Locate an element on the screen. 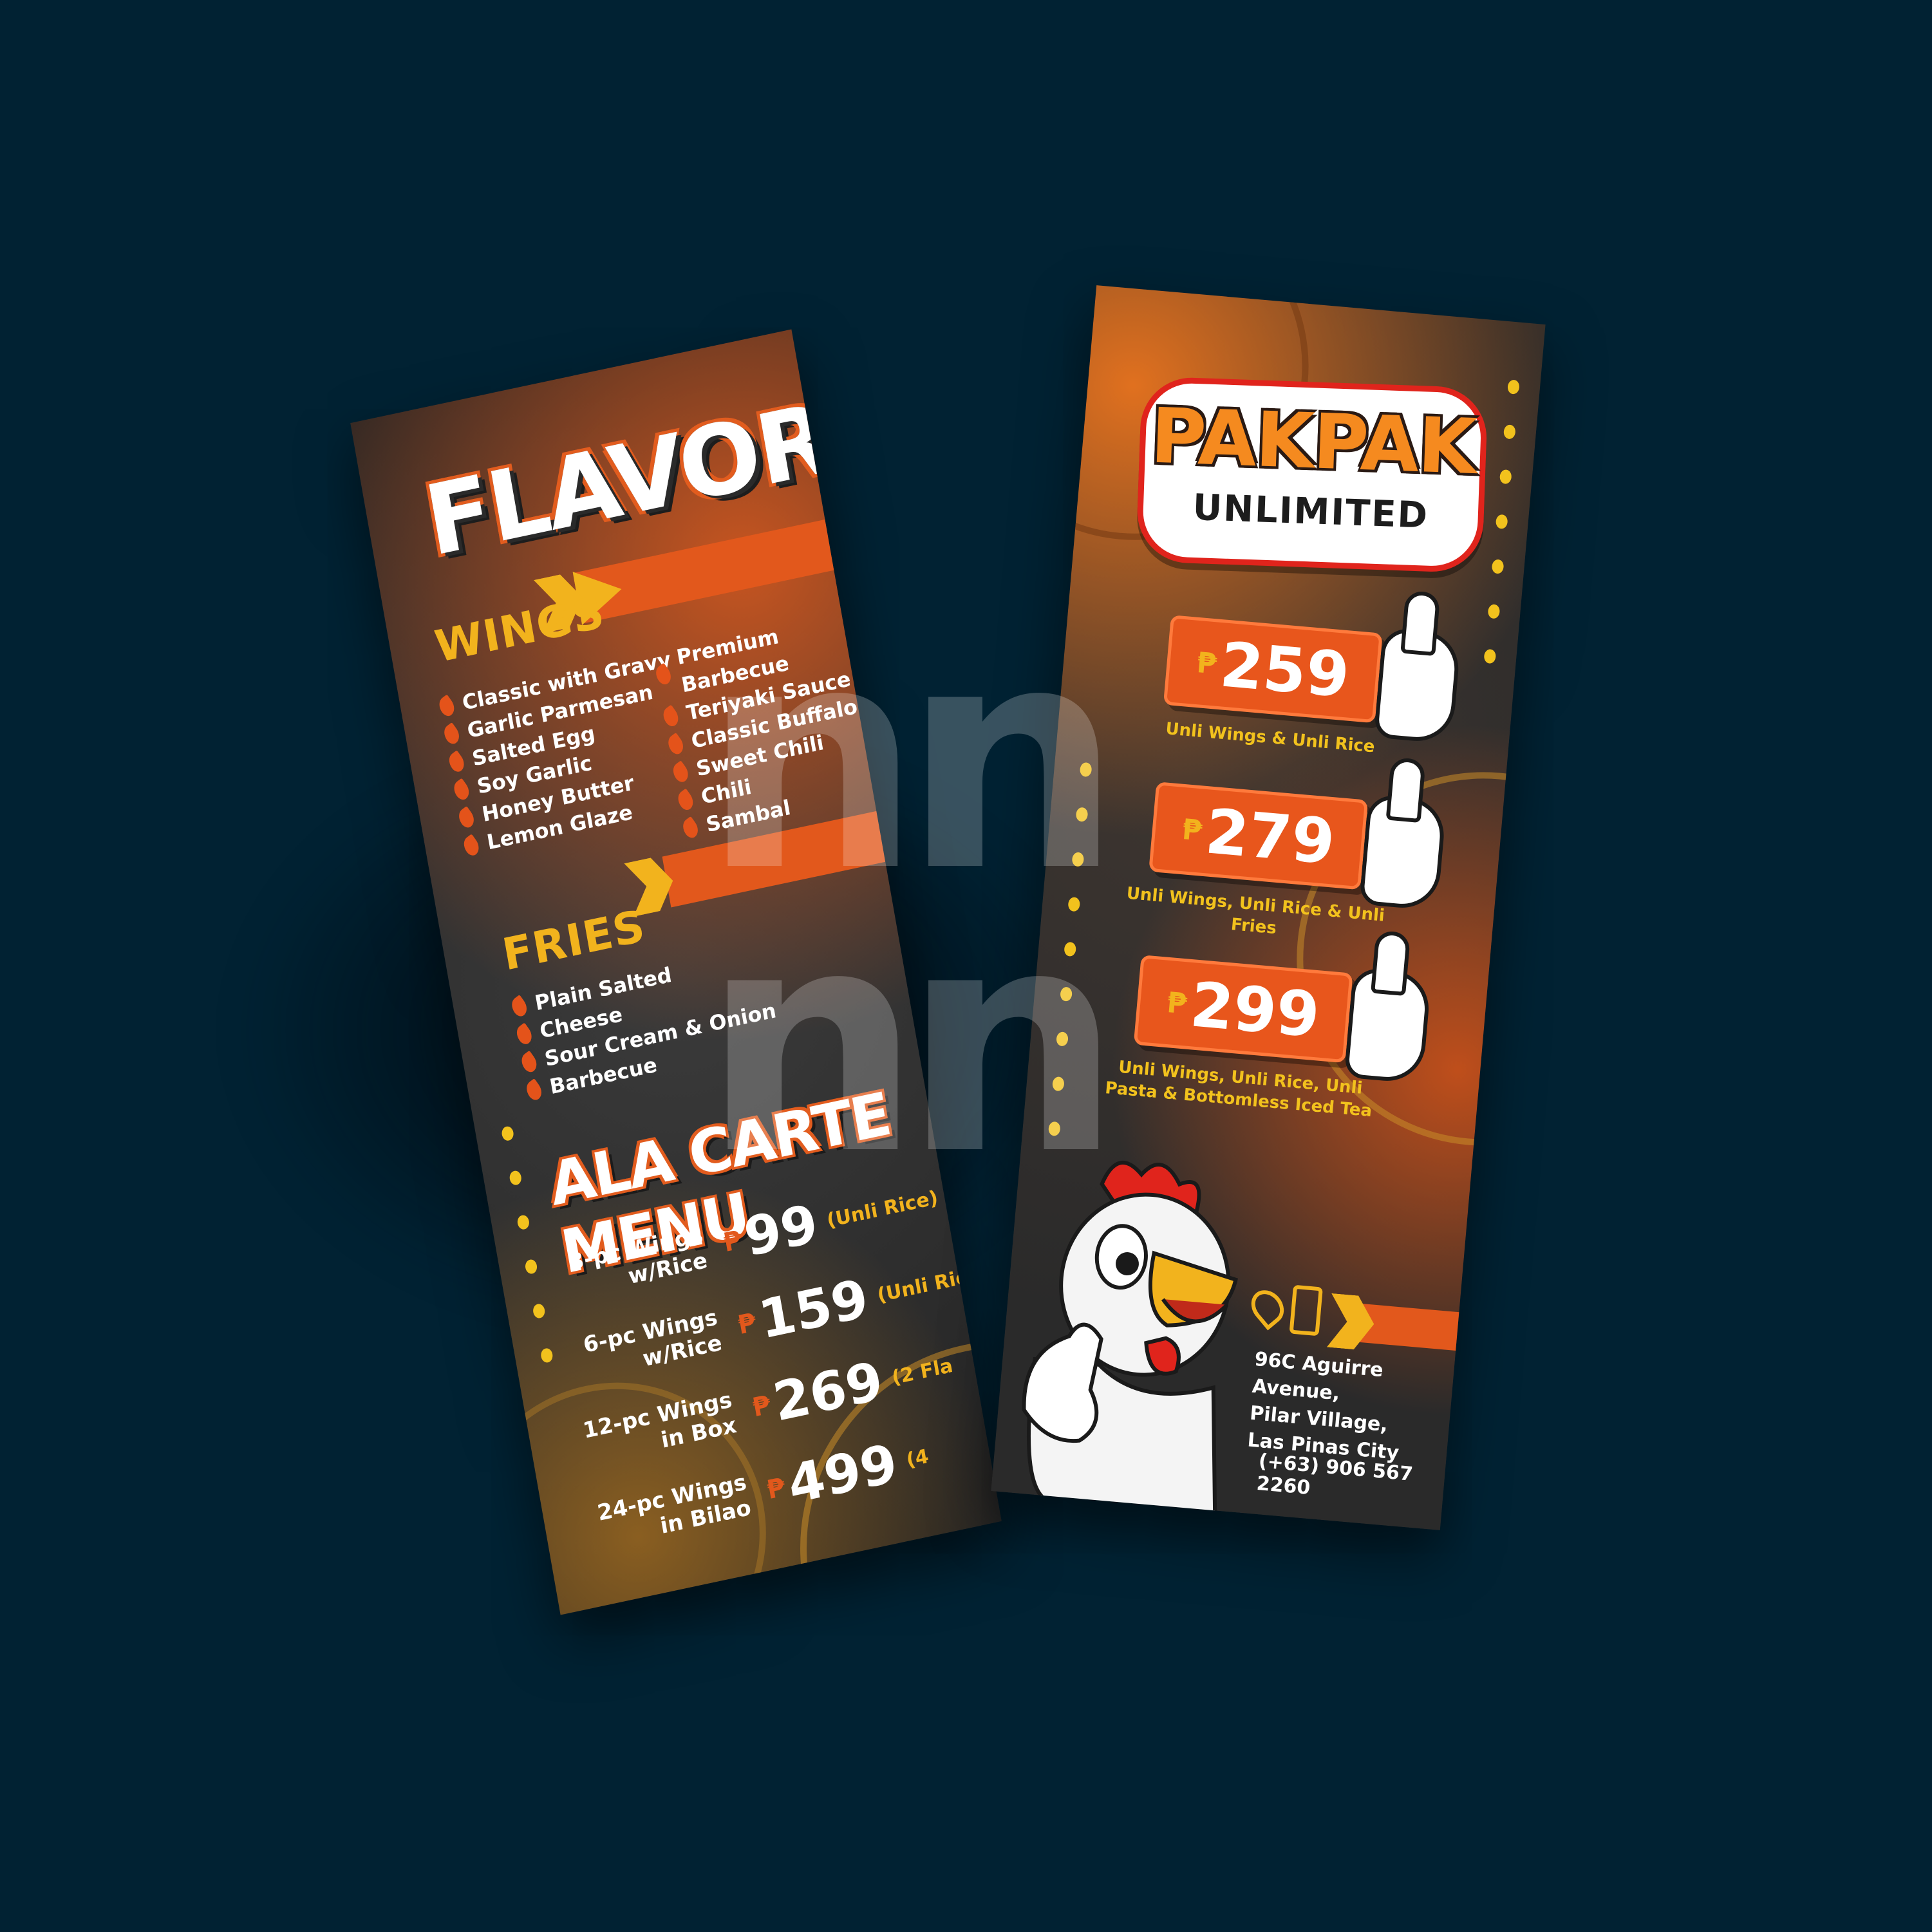  logo-wordmark: PAKPAK is located at coordinates (1313, 441).